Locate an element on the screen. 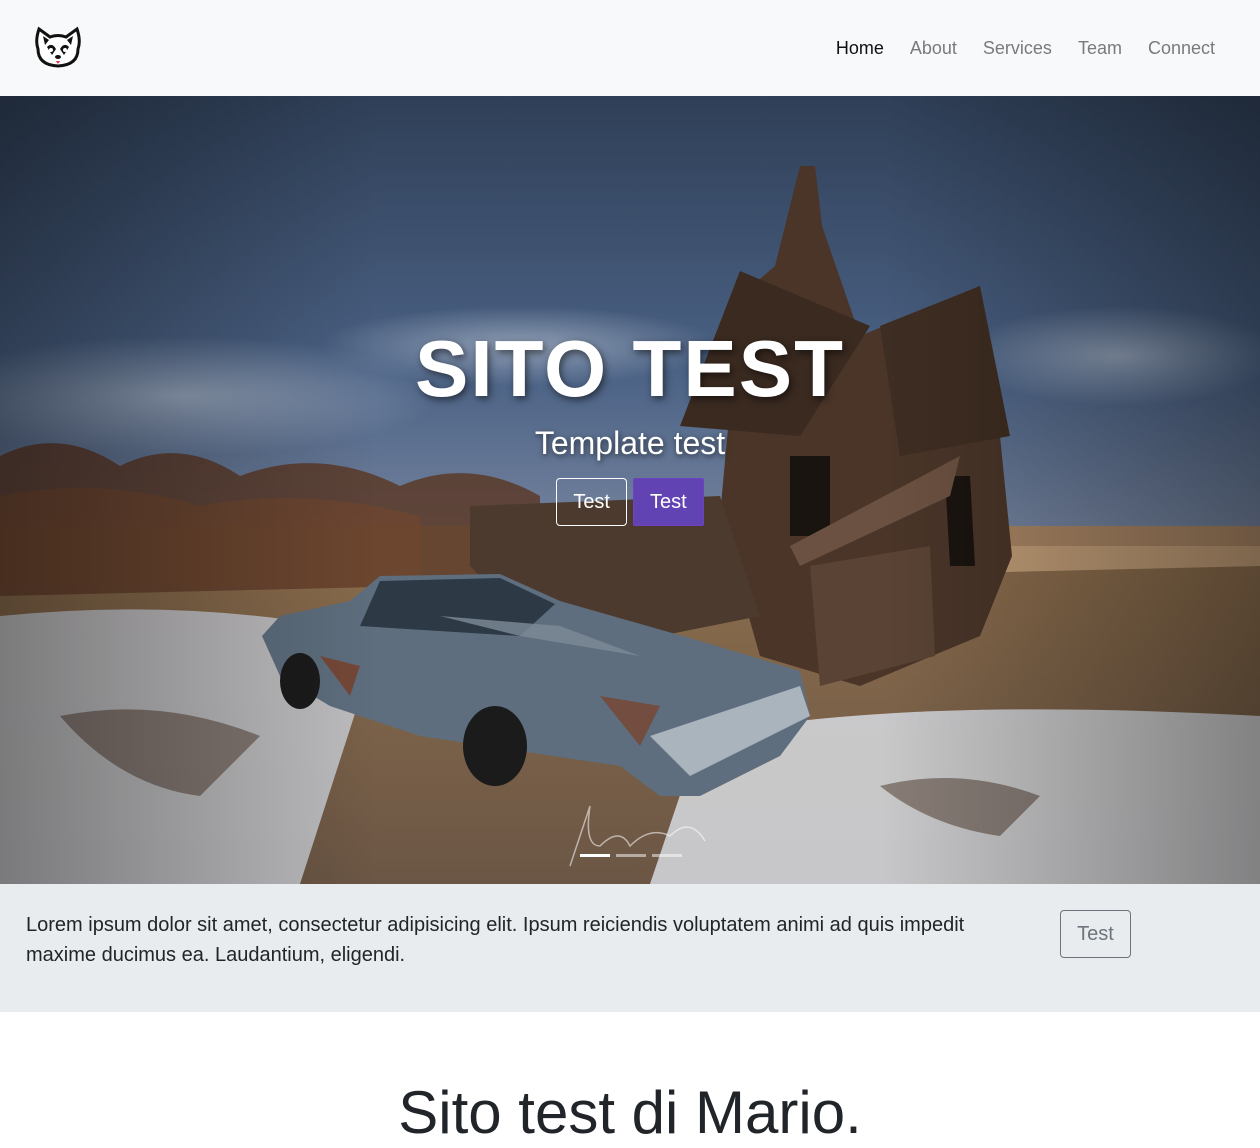 The height and width of the screenshot is (1148, 1260). navbar: Home About Services Team Connect is located at coordinates (630, 48).